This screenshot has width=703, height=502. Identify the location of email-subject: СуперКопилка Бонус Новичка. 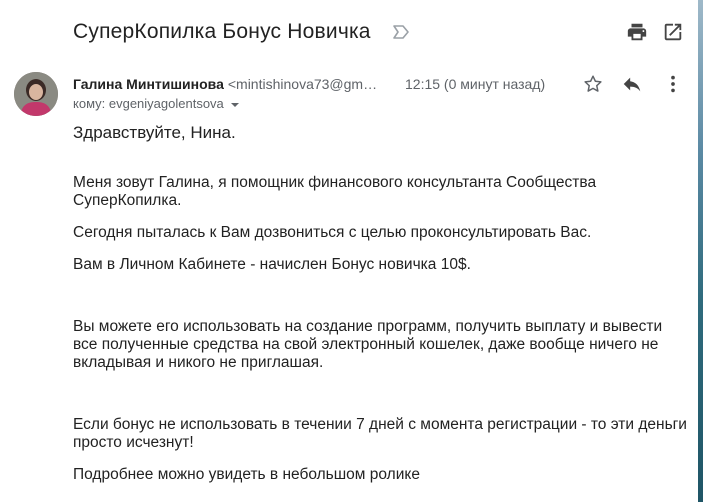
(222, 31).